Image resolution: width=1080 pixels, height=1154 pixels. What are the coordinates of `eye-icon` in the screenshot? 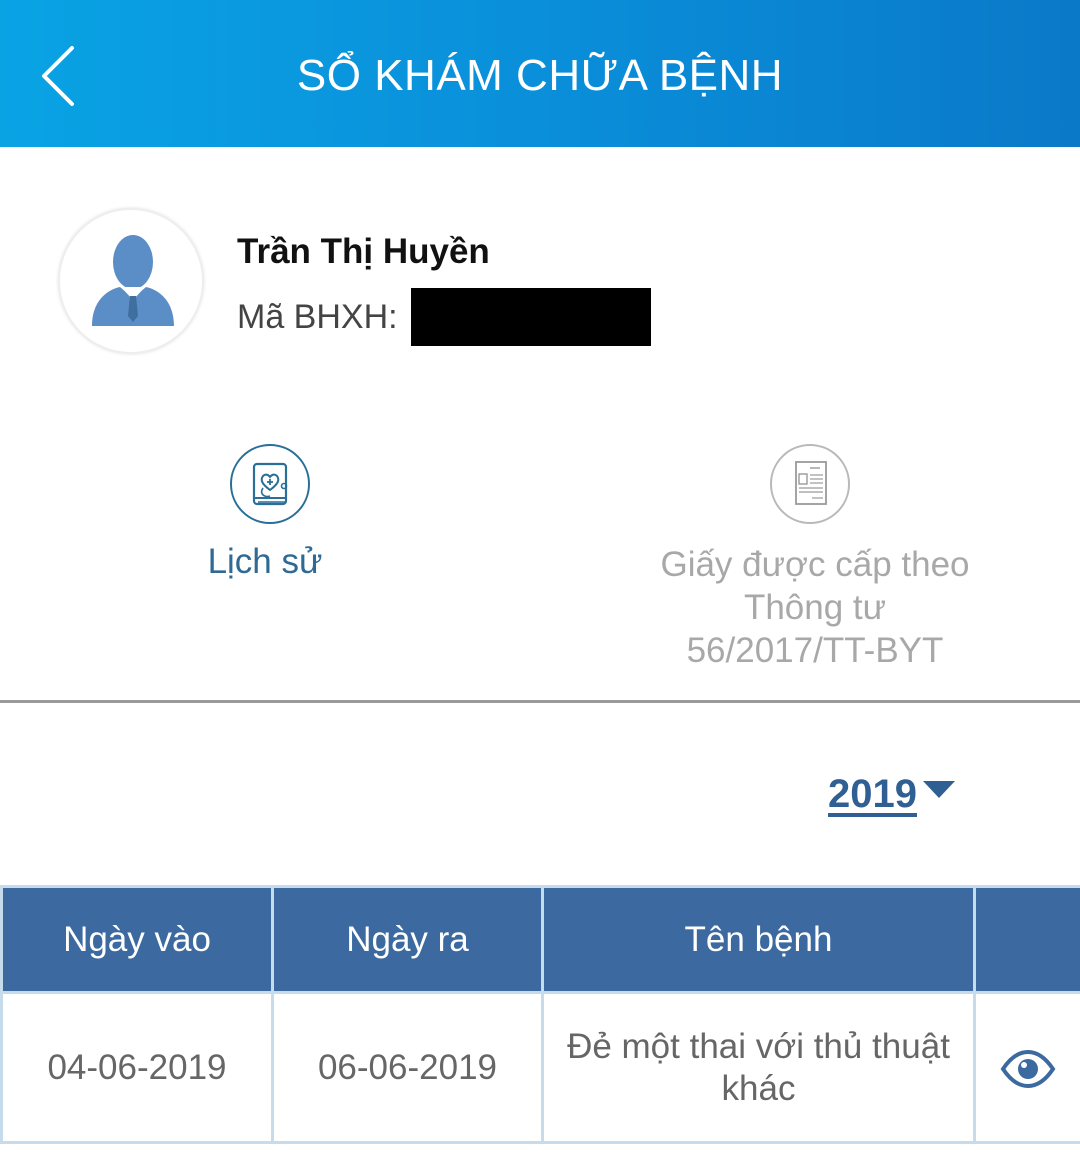 It's located at (1028, 1068).